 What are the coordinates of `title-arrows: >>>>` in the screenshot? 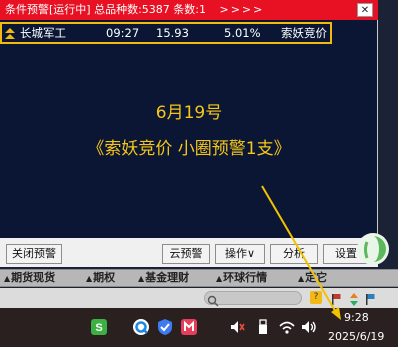 It's located at (242, 9).